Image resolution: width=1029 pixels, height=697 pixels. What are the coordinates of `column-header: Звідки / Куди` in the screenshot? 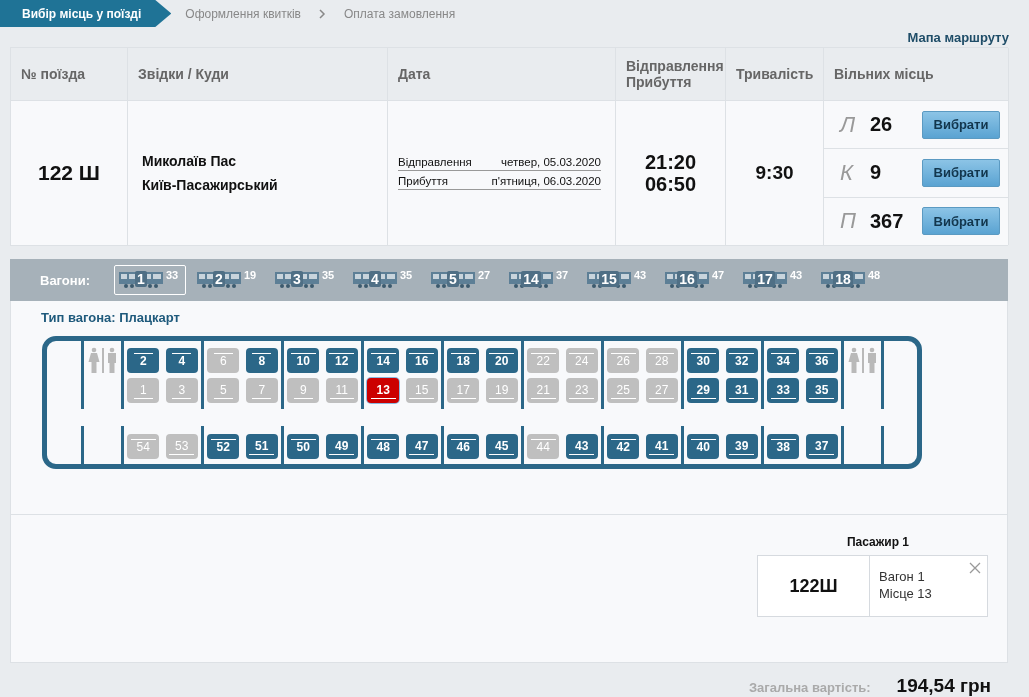 It's located at (183, 74).